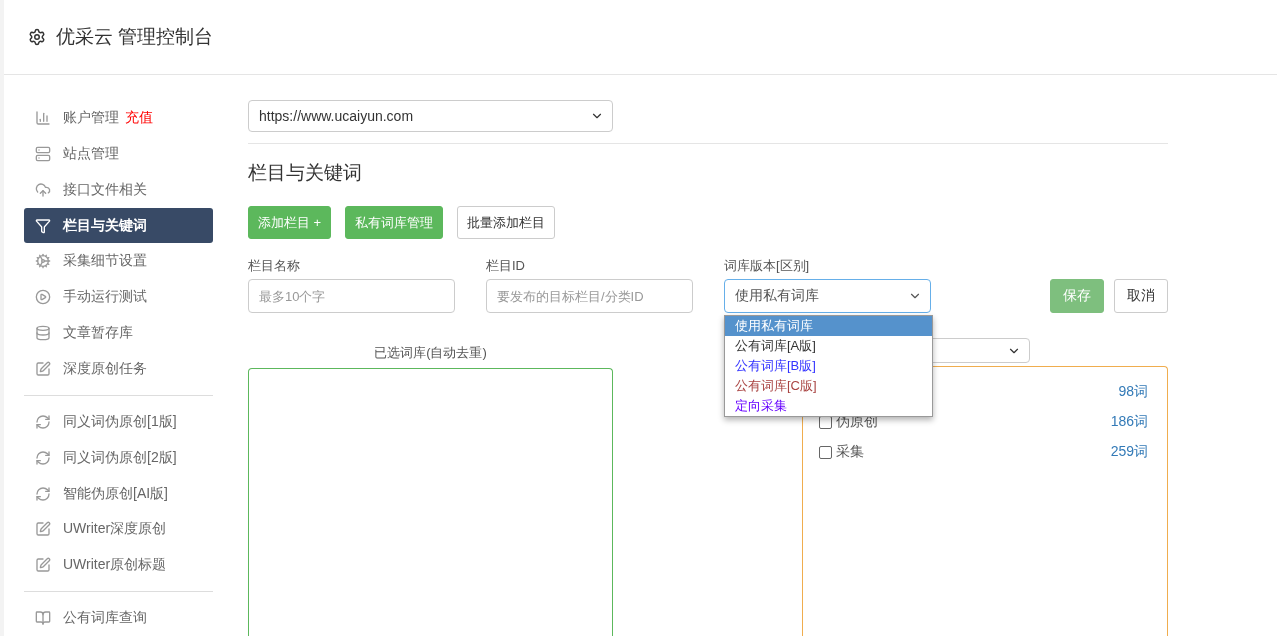 The image size is (1277, 636). I want to click on panel-title: 已选词库(自动去重), so click(430, 353).